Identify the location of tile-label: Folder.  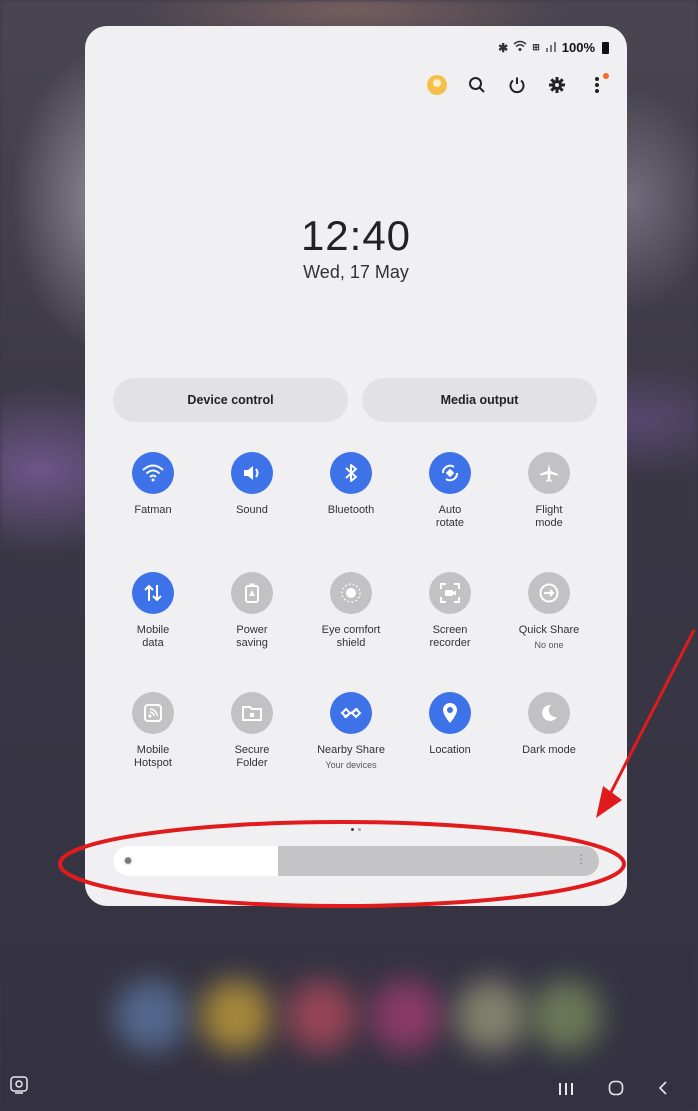
(252, 763).